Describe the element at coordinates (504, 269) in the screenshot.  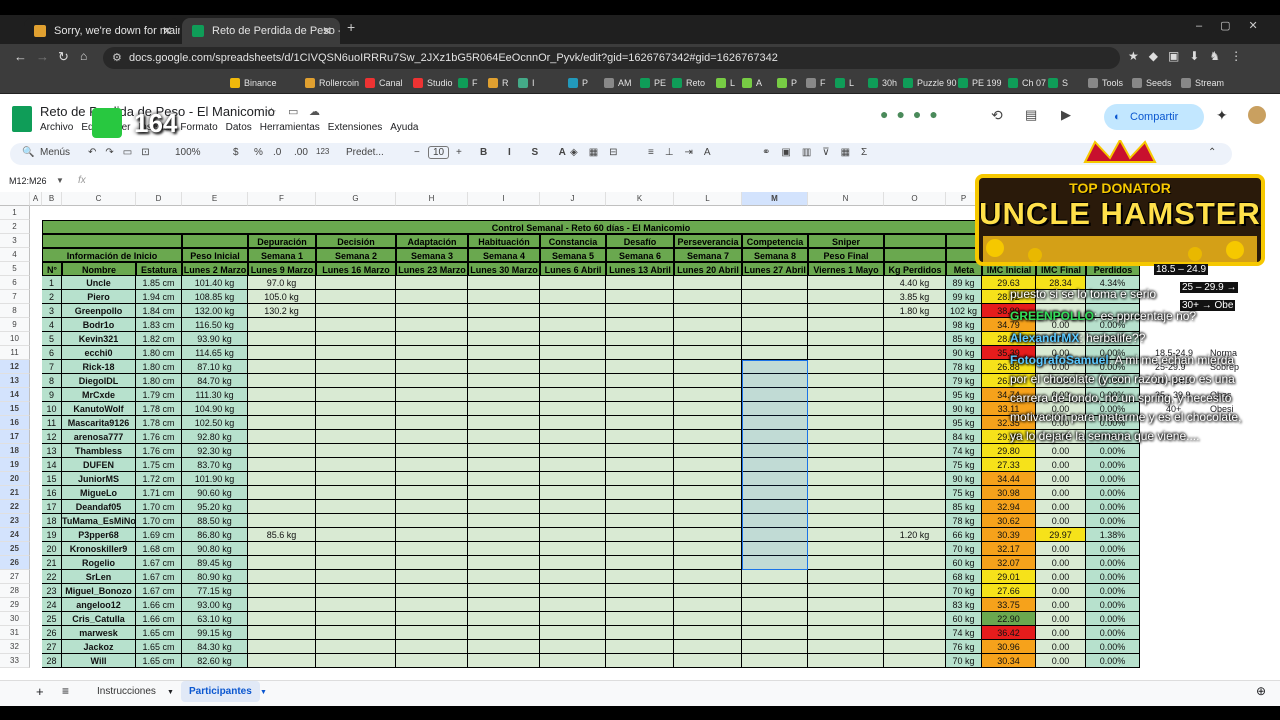
I see `column-label: Lunes 30 Marzo` at that location.